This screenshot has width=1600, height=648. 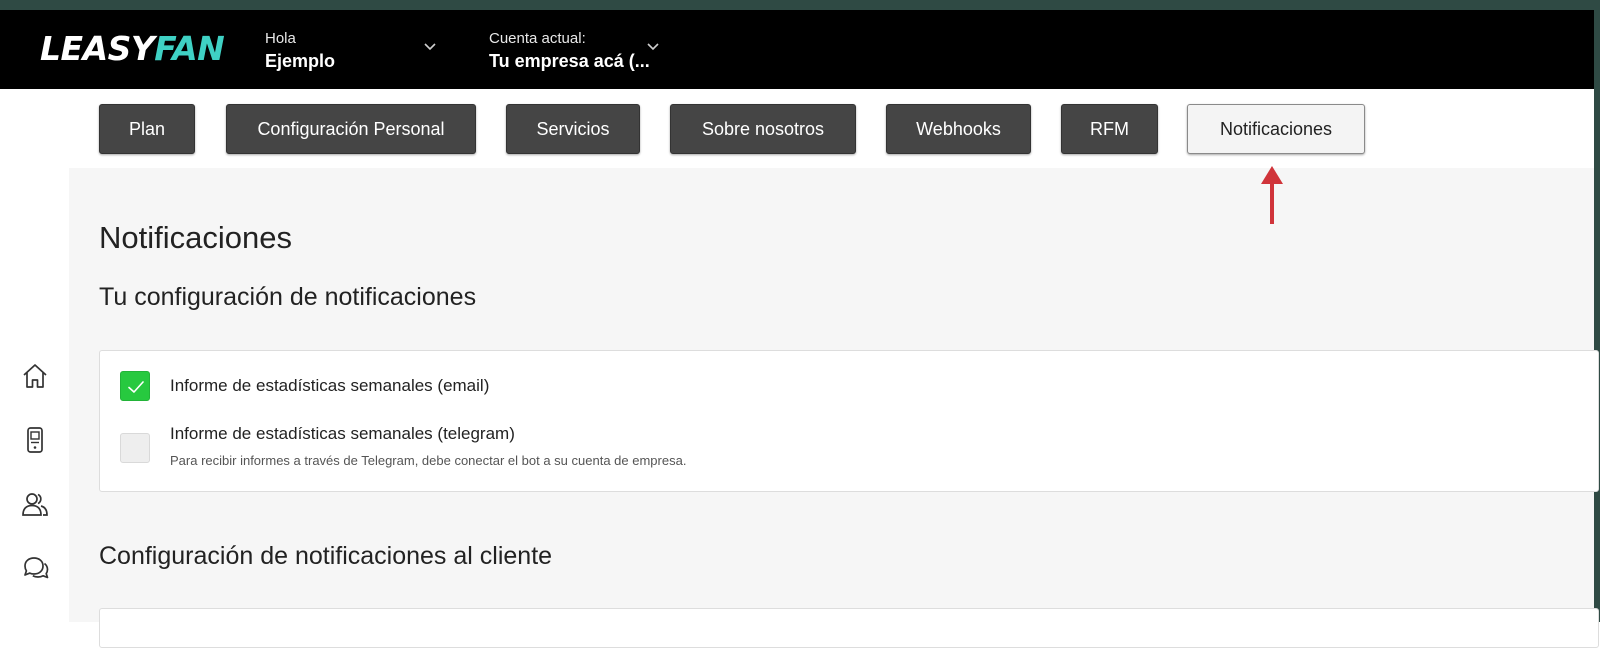 What do you see at coordinates (1276, 129) in the screenshot?
I see `tab-notificaciones: Notificaciones` at bounding box center [1276, 129].